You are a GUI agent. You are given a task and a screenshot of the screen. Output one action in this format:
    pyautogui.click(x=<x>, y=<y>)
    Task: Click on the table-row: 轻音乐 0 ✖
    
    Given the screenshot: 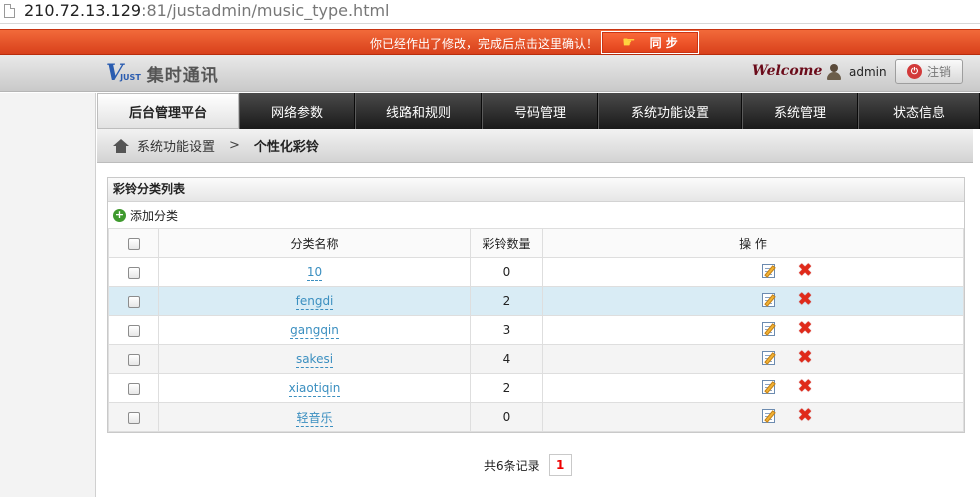 What is the action you would take?
    pyautogui.click(x=536, y=417)
    